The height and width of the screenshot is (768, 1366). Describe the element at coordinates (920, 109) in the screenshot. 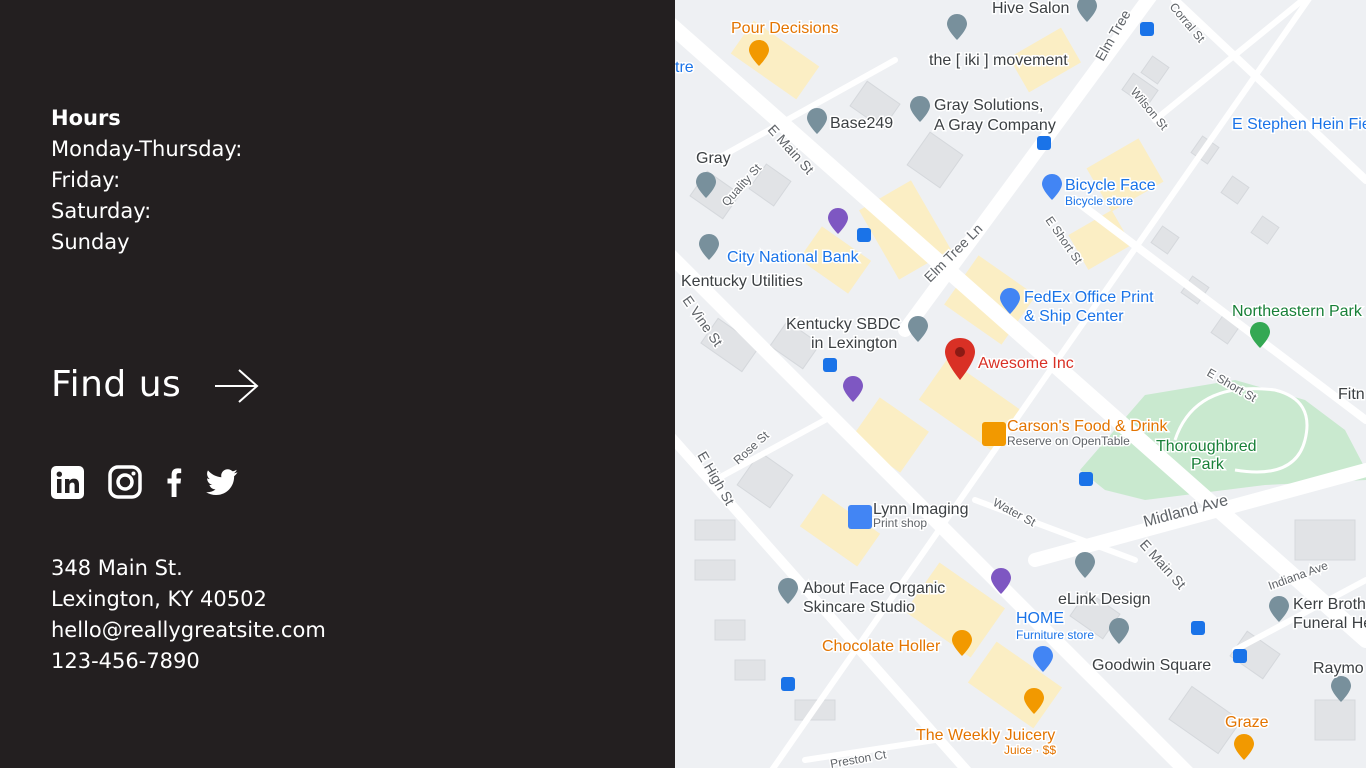

I see `gray-solutions-pin-icon` at that location.